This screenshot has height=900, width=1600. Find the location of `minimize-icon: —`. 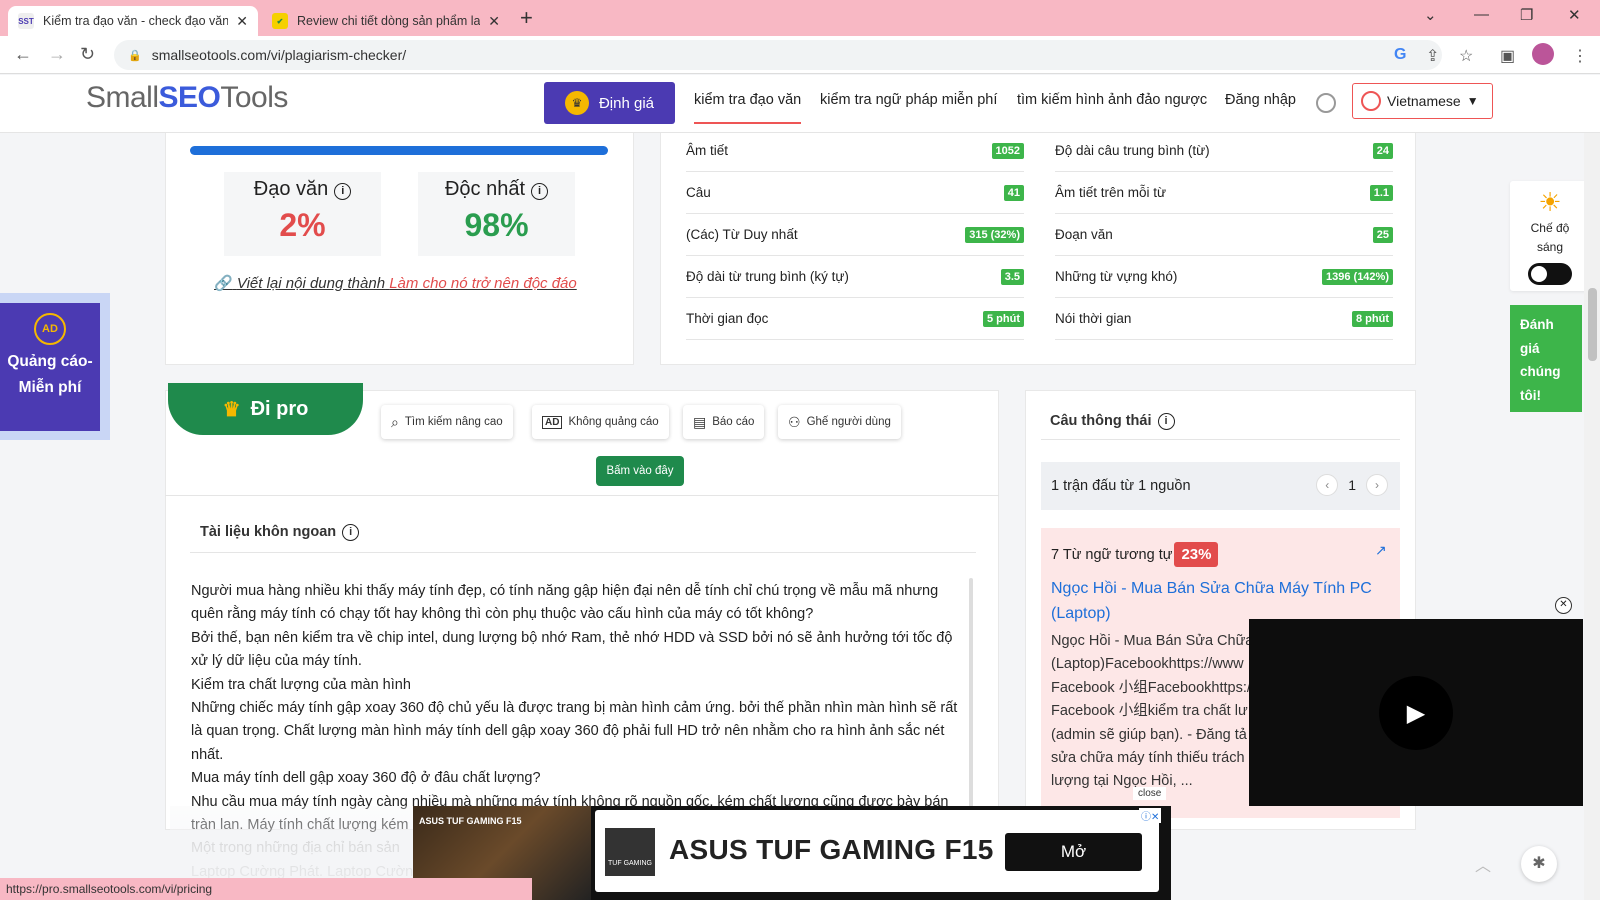

minimize-icon: — is located at coordinates (1481, 14).